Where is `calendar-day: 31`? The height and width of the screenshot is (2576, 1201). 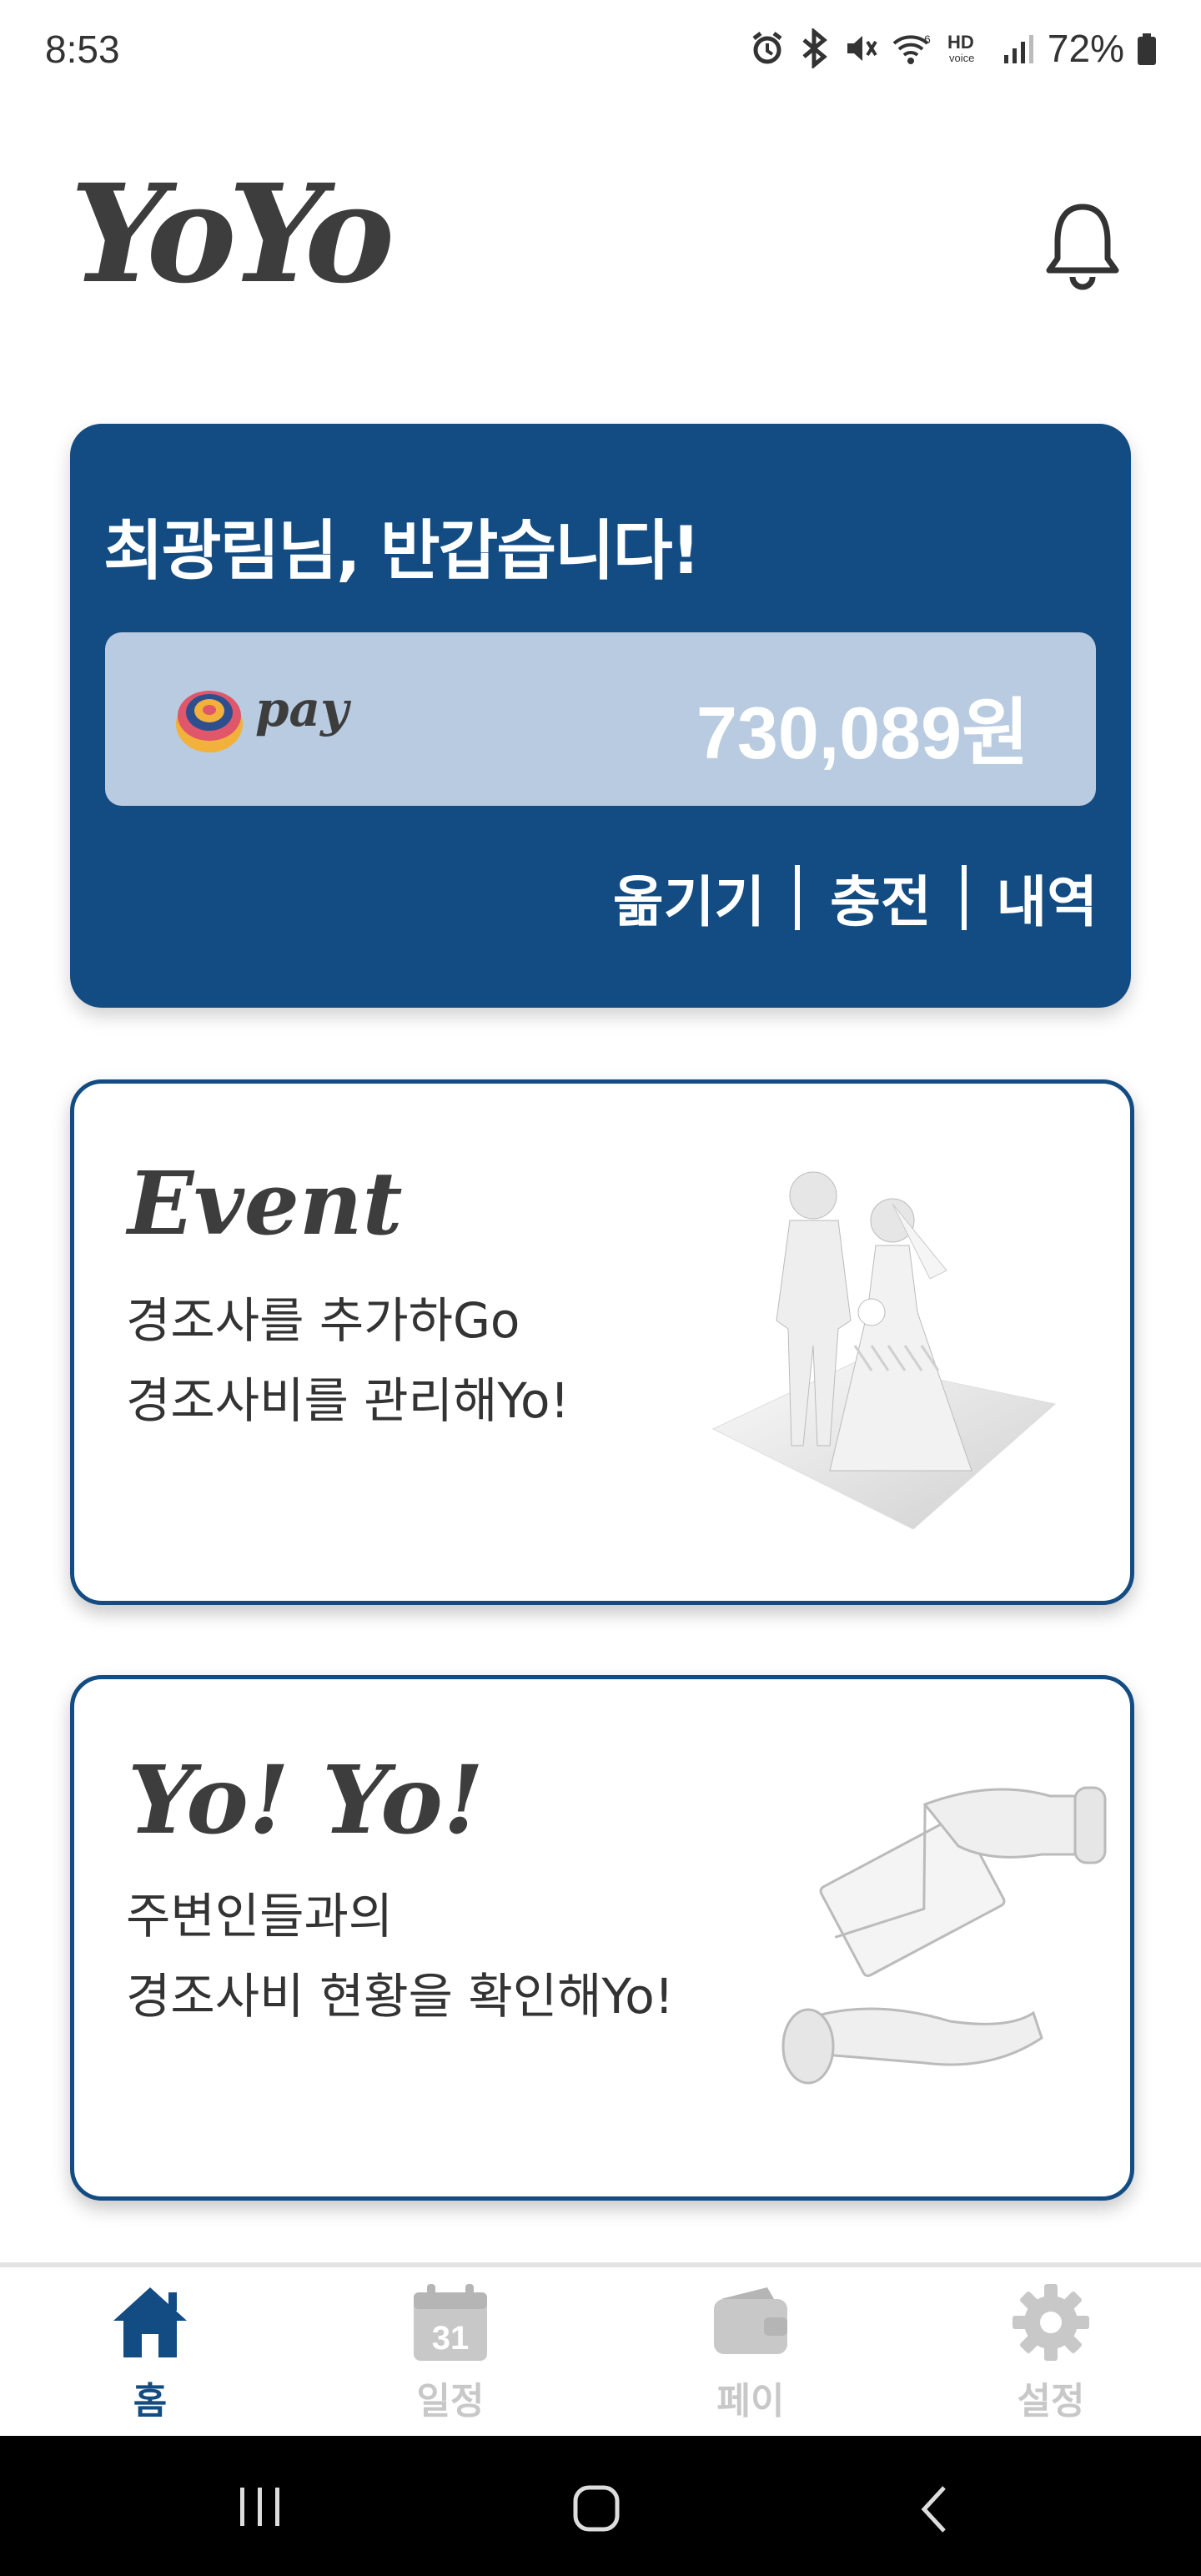 calendar-day: 31 is located at coordinates (451, 2338).